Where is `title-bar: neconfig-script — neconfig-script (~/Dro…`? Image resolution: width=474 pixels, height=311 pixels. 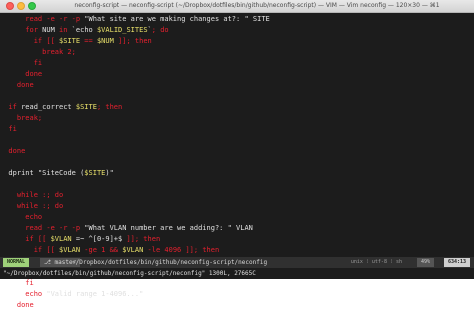
title-bar: neconfig-script — neconfig-script (~/Dro… is located at coordinates (237, 6).